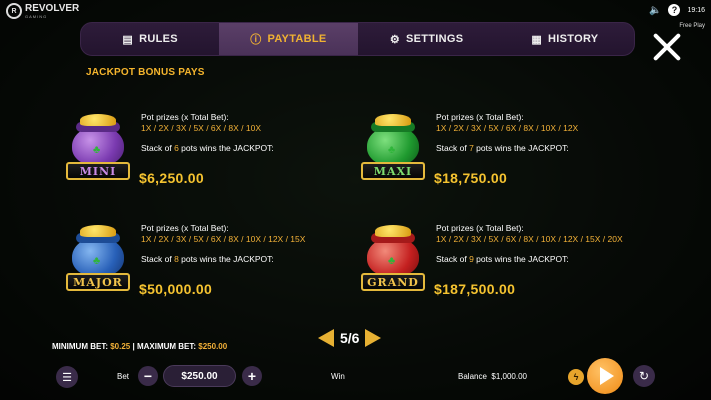 The image size is (711, 400). I want to click on min-bet-value: $0.25, so click(120, 346).